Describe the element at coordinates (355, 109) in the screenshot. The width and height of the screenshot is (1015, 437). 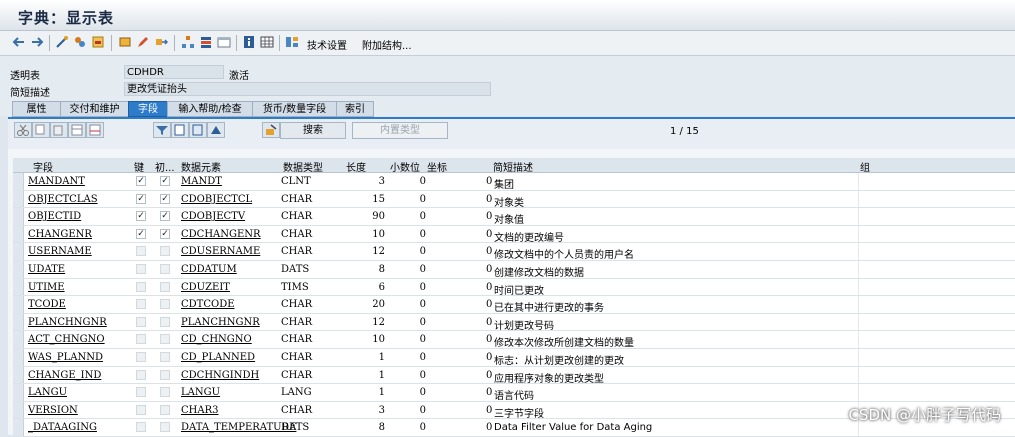
I see `tab-indexes: 索引` at that location.